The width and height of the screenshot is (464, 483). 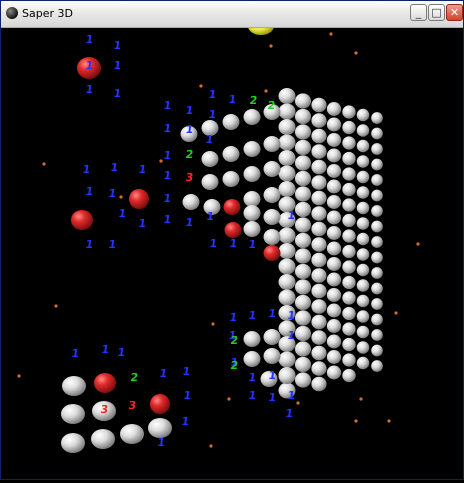 I want to click on title-bar: Saper 3D _ □ ✕, so click(x=232, y=14).